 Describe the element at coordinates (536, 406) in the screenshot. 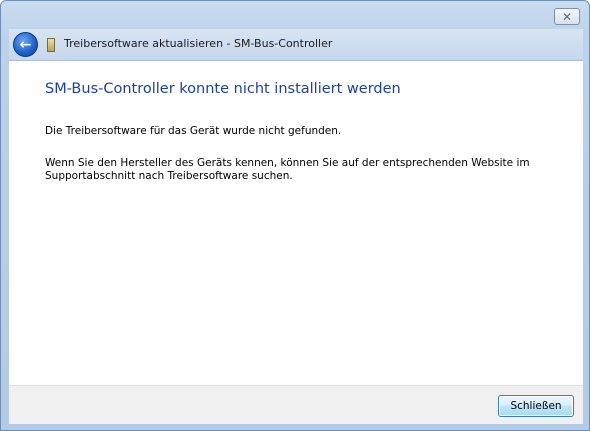

I see `schliessen-button: Schließen` at that location.